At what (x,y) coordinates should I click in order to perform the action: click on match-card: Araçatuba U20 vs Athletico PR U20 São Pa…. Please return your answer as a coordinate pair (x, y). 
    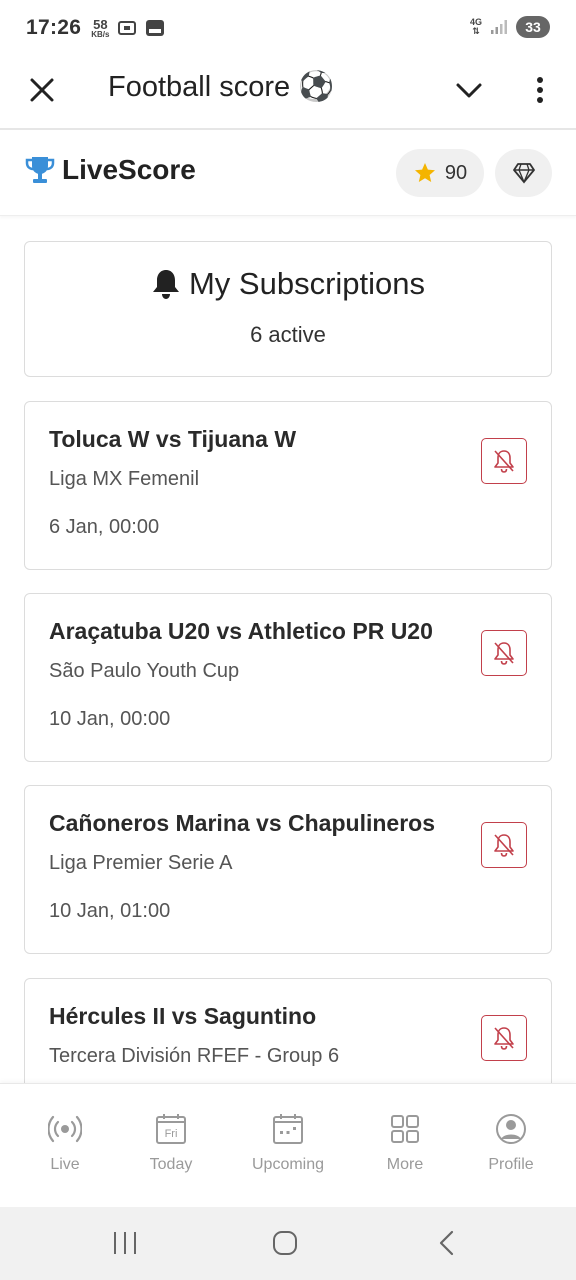
    Looking at the image, I should click on (288, 677).